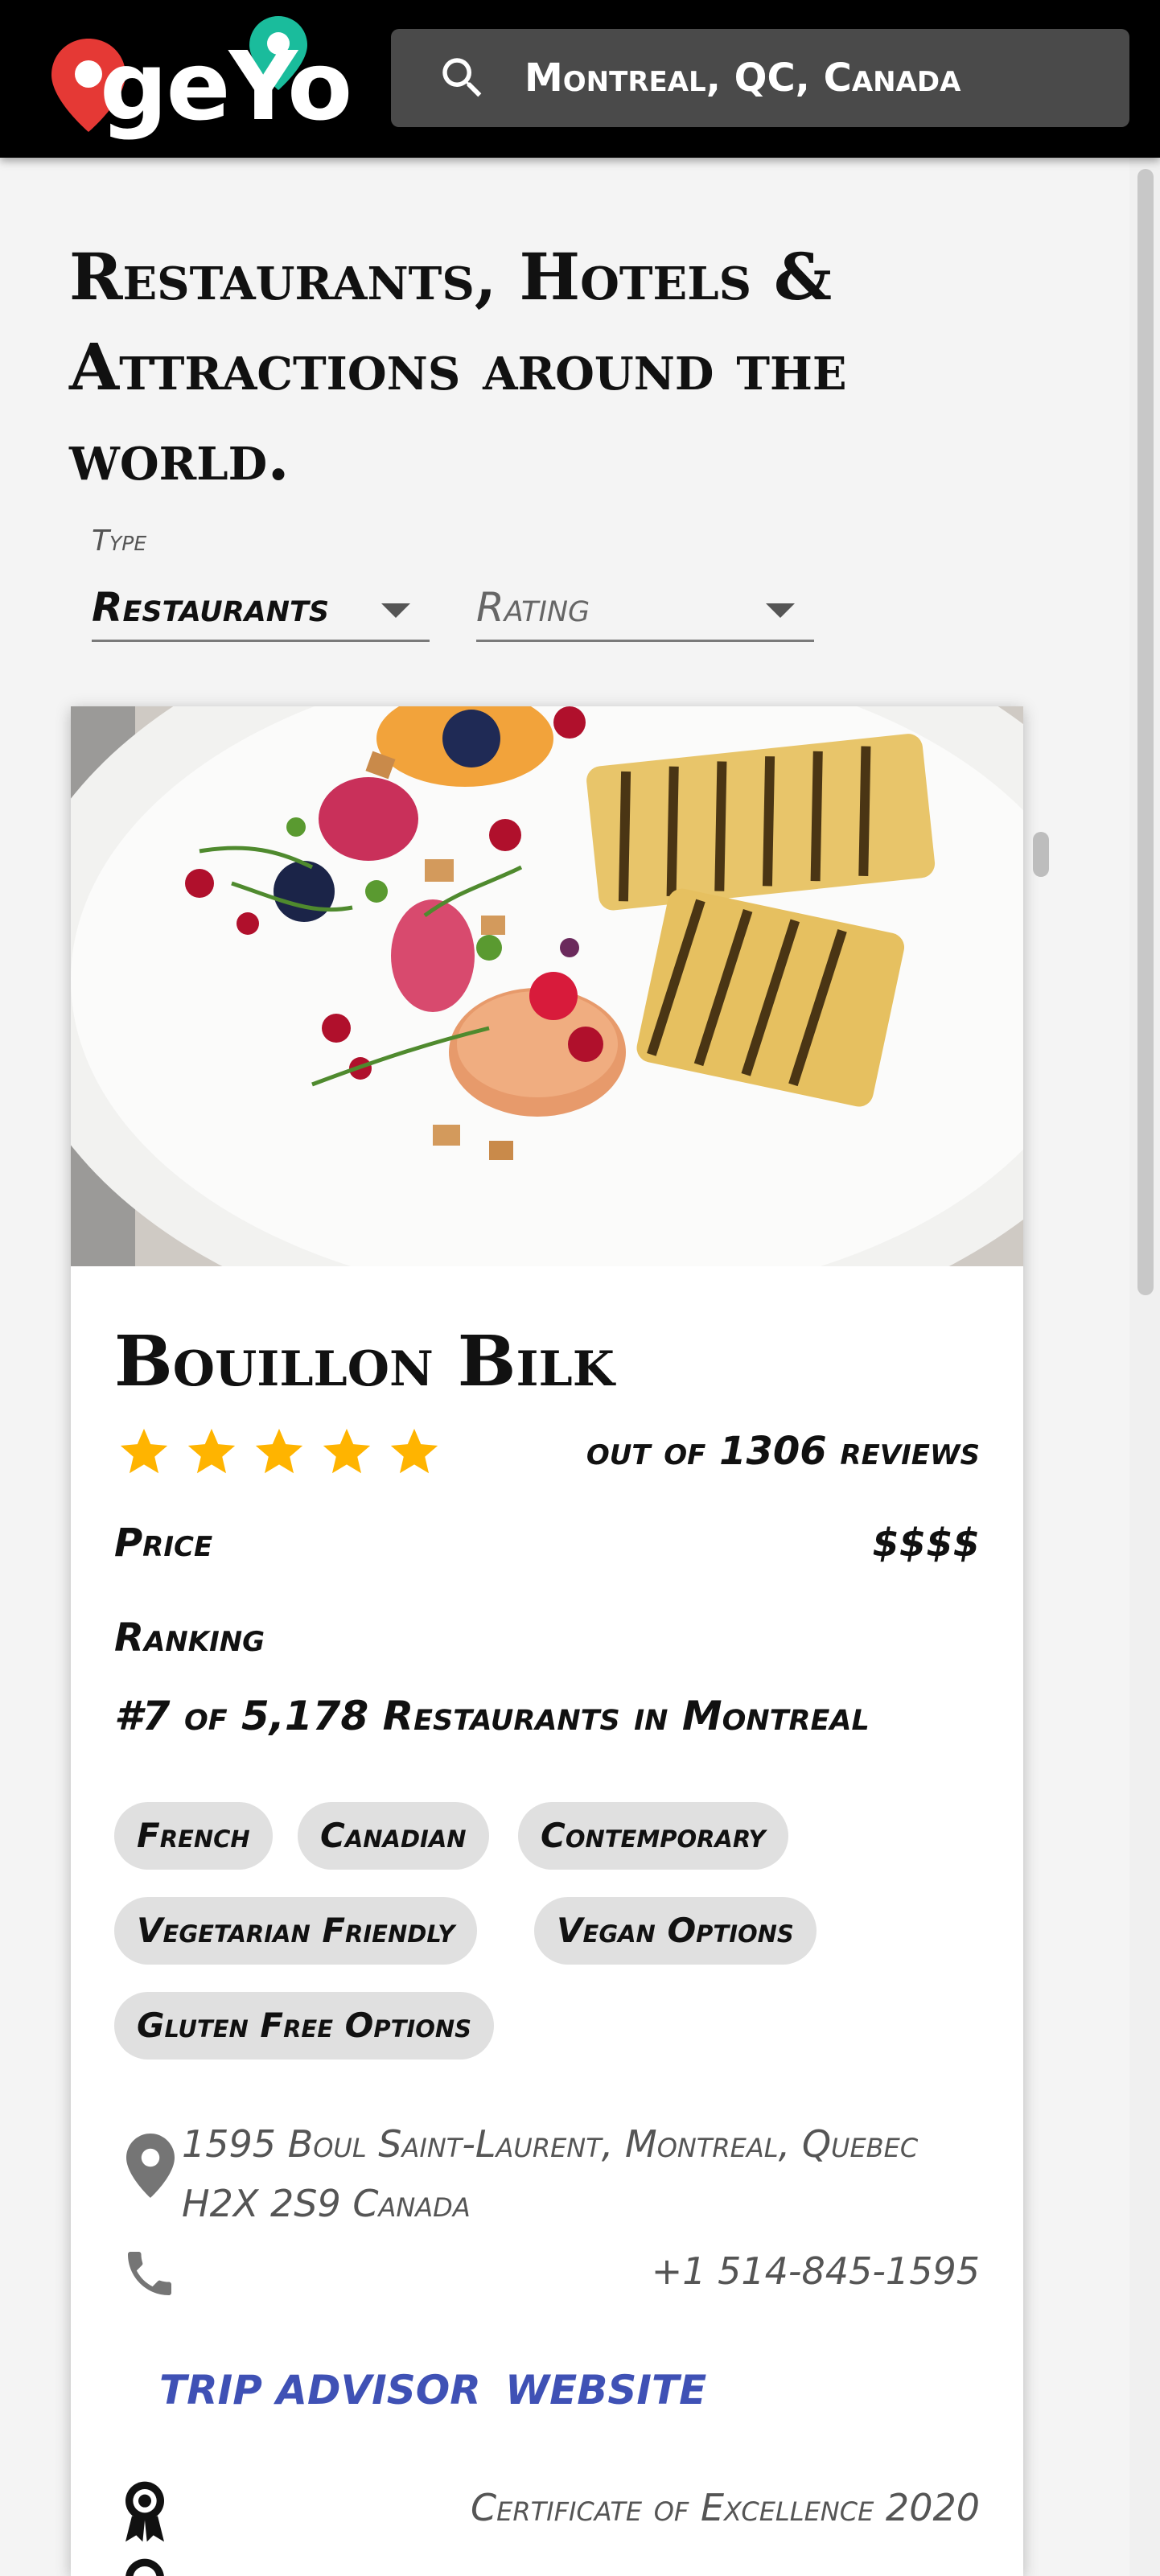 The image size is (1160, 2576). I want to click on search-icon, so click(462, 77).